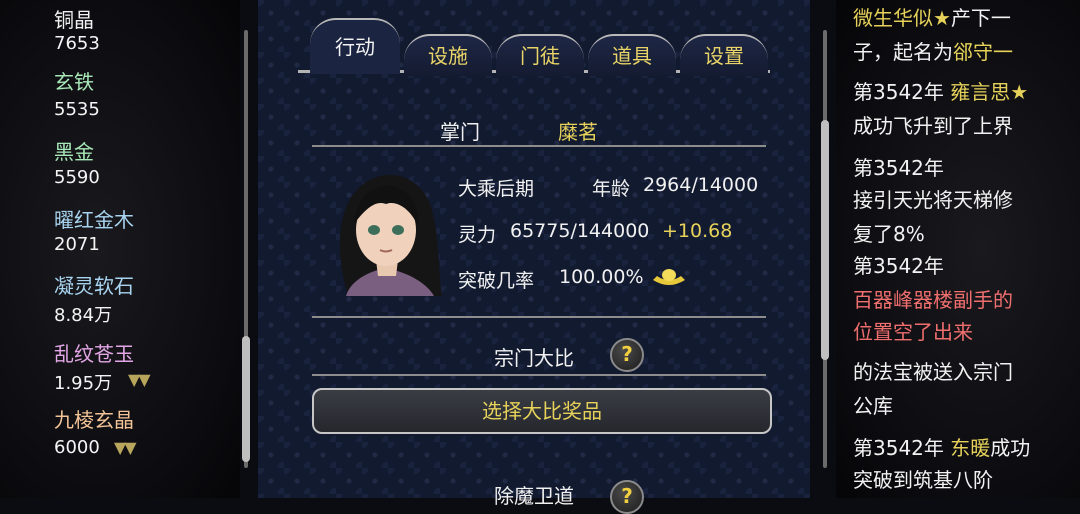 The image size is (1080, 514). What do you see at coordinates (923, 480) in the screenshot?
I see `event-line: 突破到筑基八阶` at bounding box center [923, 480].